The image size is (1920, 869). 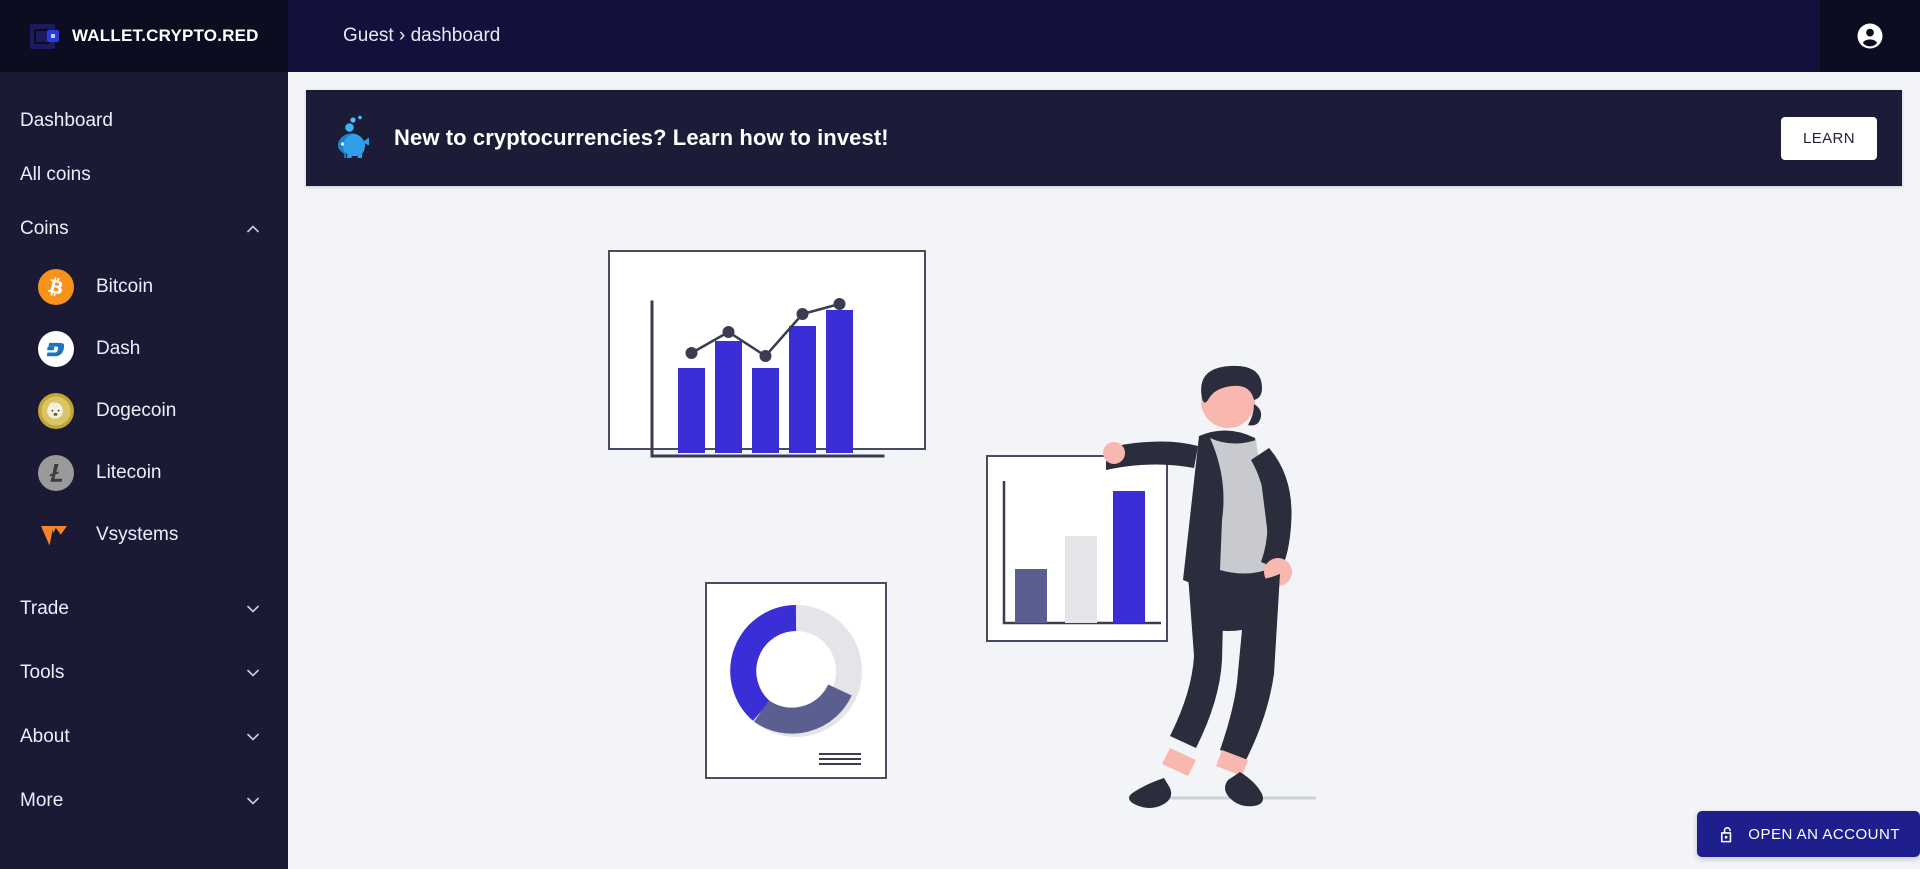 I want to click on dogecoin-icon, so click(x=56, y=411).